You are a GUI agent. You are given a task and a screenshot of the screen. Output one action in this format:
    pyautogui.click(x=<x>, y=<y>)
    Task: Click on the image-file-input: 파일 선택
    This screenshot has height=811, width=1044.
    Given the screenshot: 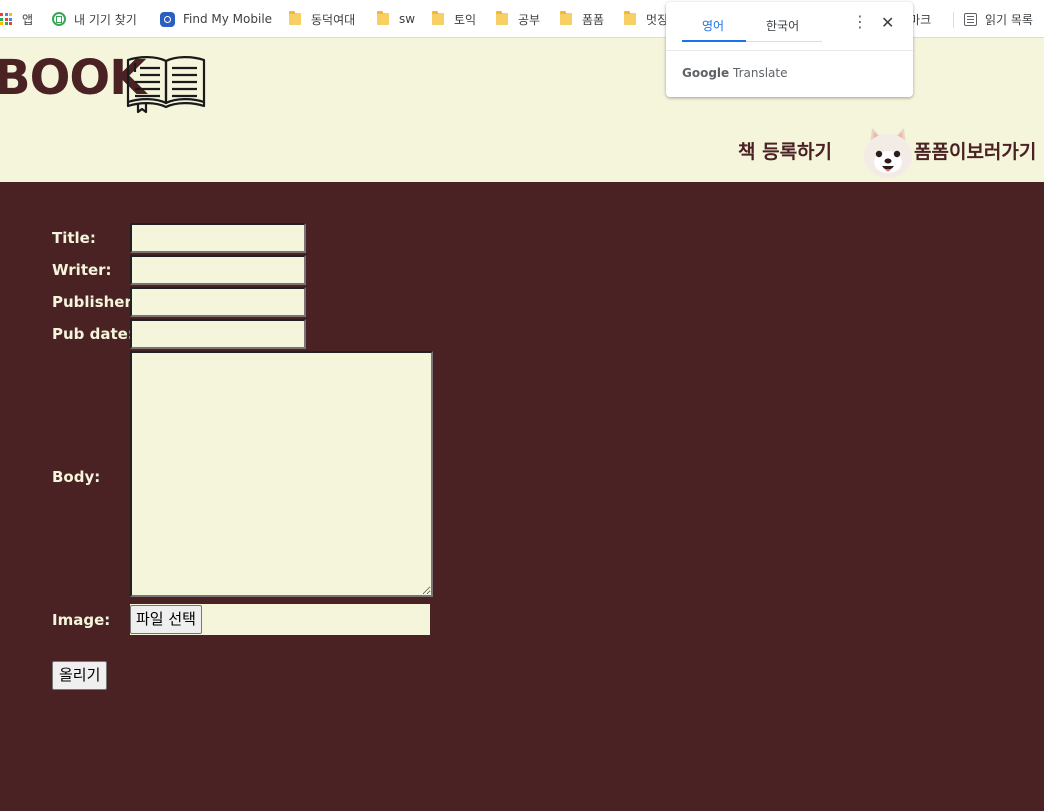 What is the action you would take?
    pyautogui.click(x=280, y=619)
    